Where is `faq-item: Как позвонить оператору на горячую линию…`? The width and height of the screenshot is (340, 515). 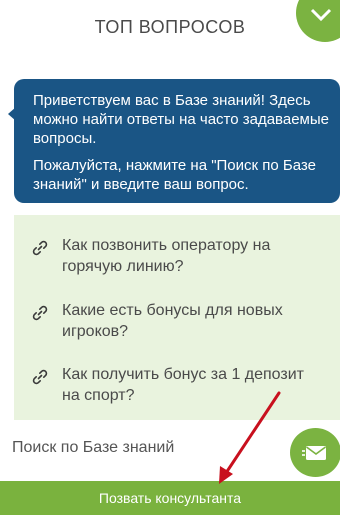 faq-item: Как позвонить оператору на горячую линию… is located at coordinates (175, 256).